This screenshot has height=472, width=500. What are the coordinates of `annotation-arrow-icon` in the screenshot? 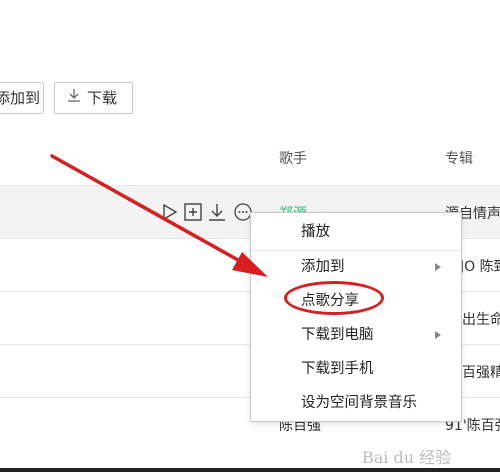 It's located at (159, 215).